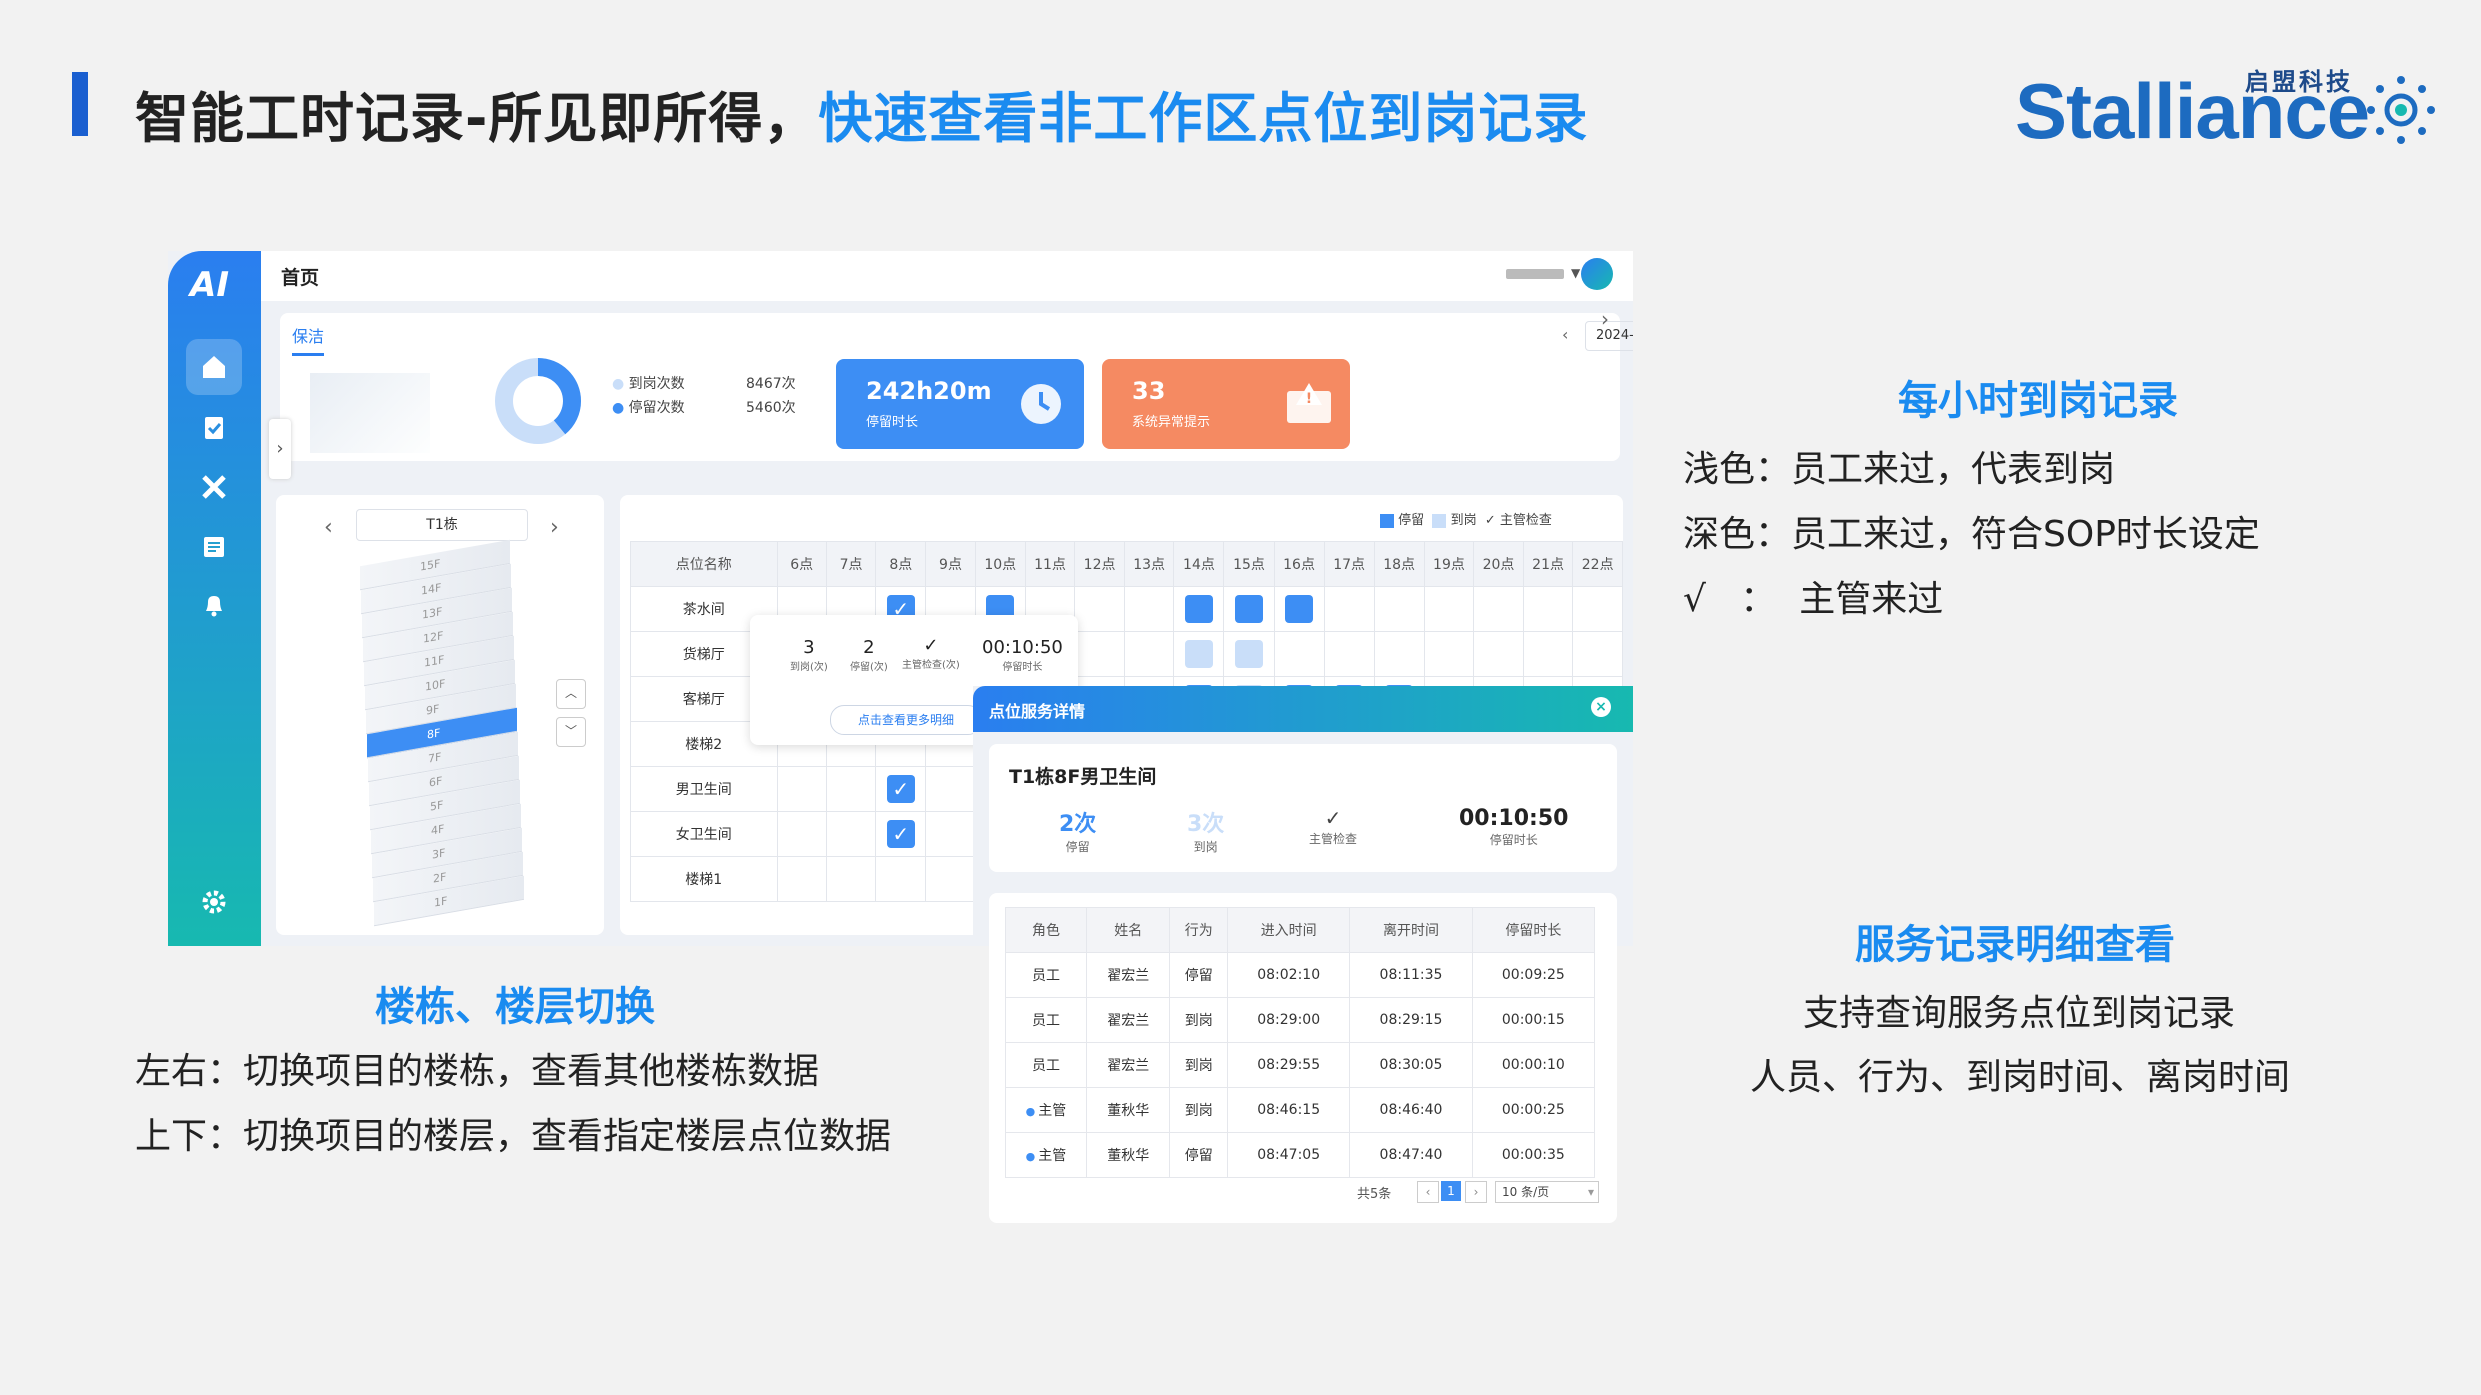 This screenshot has height=1395, width=2481. Describe the element at coordinates (1547, 1192) in the screenshot. I see `page-size-select: 10 条/页 ▾` at that location.